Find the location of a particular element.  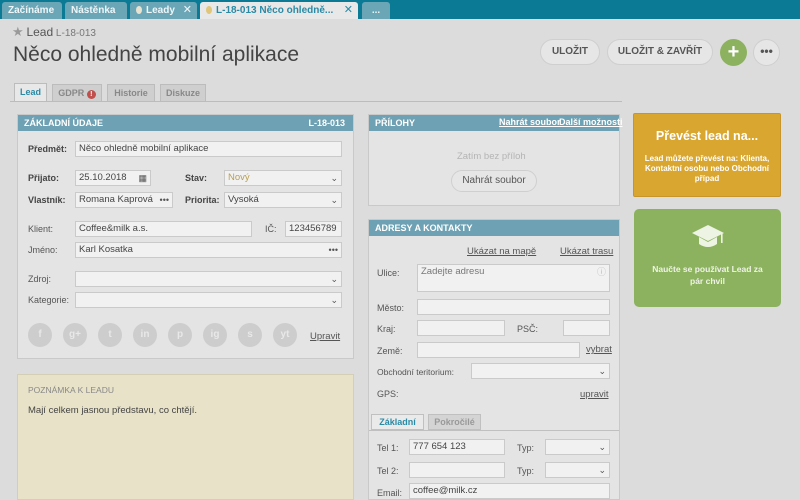

add-button: + is located at coordinates (733, 52).